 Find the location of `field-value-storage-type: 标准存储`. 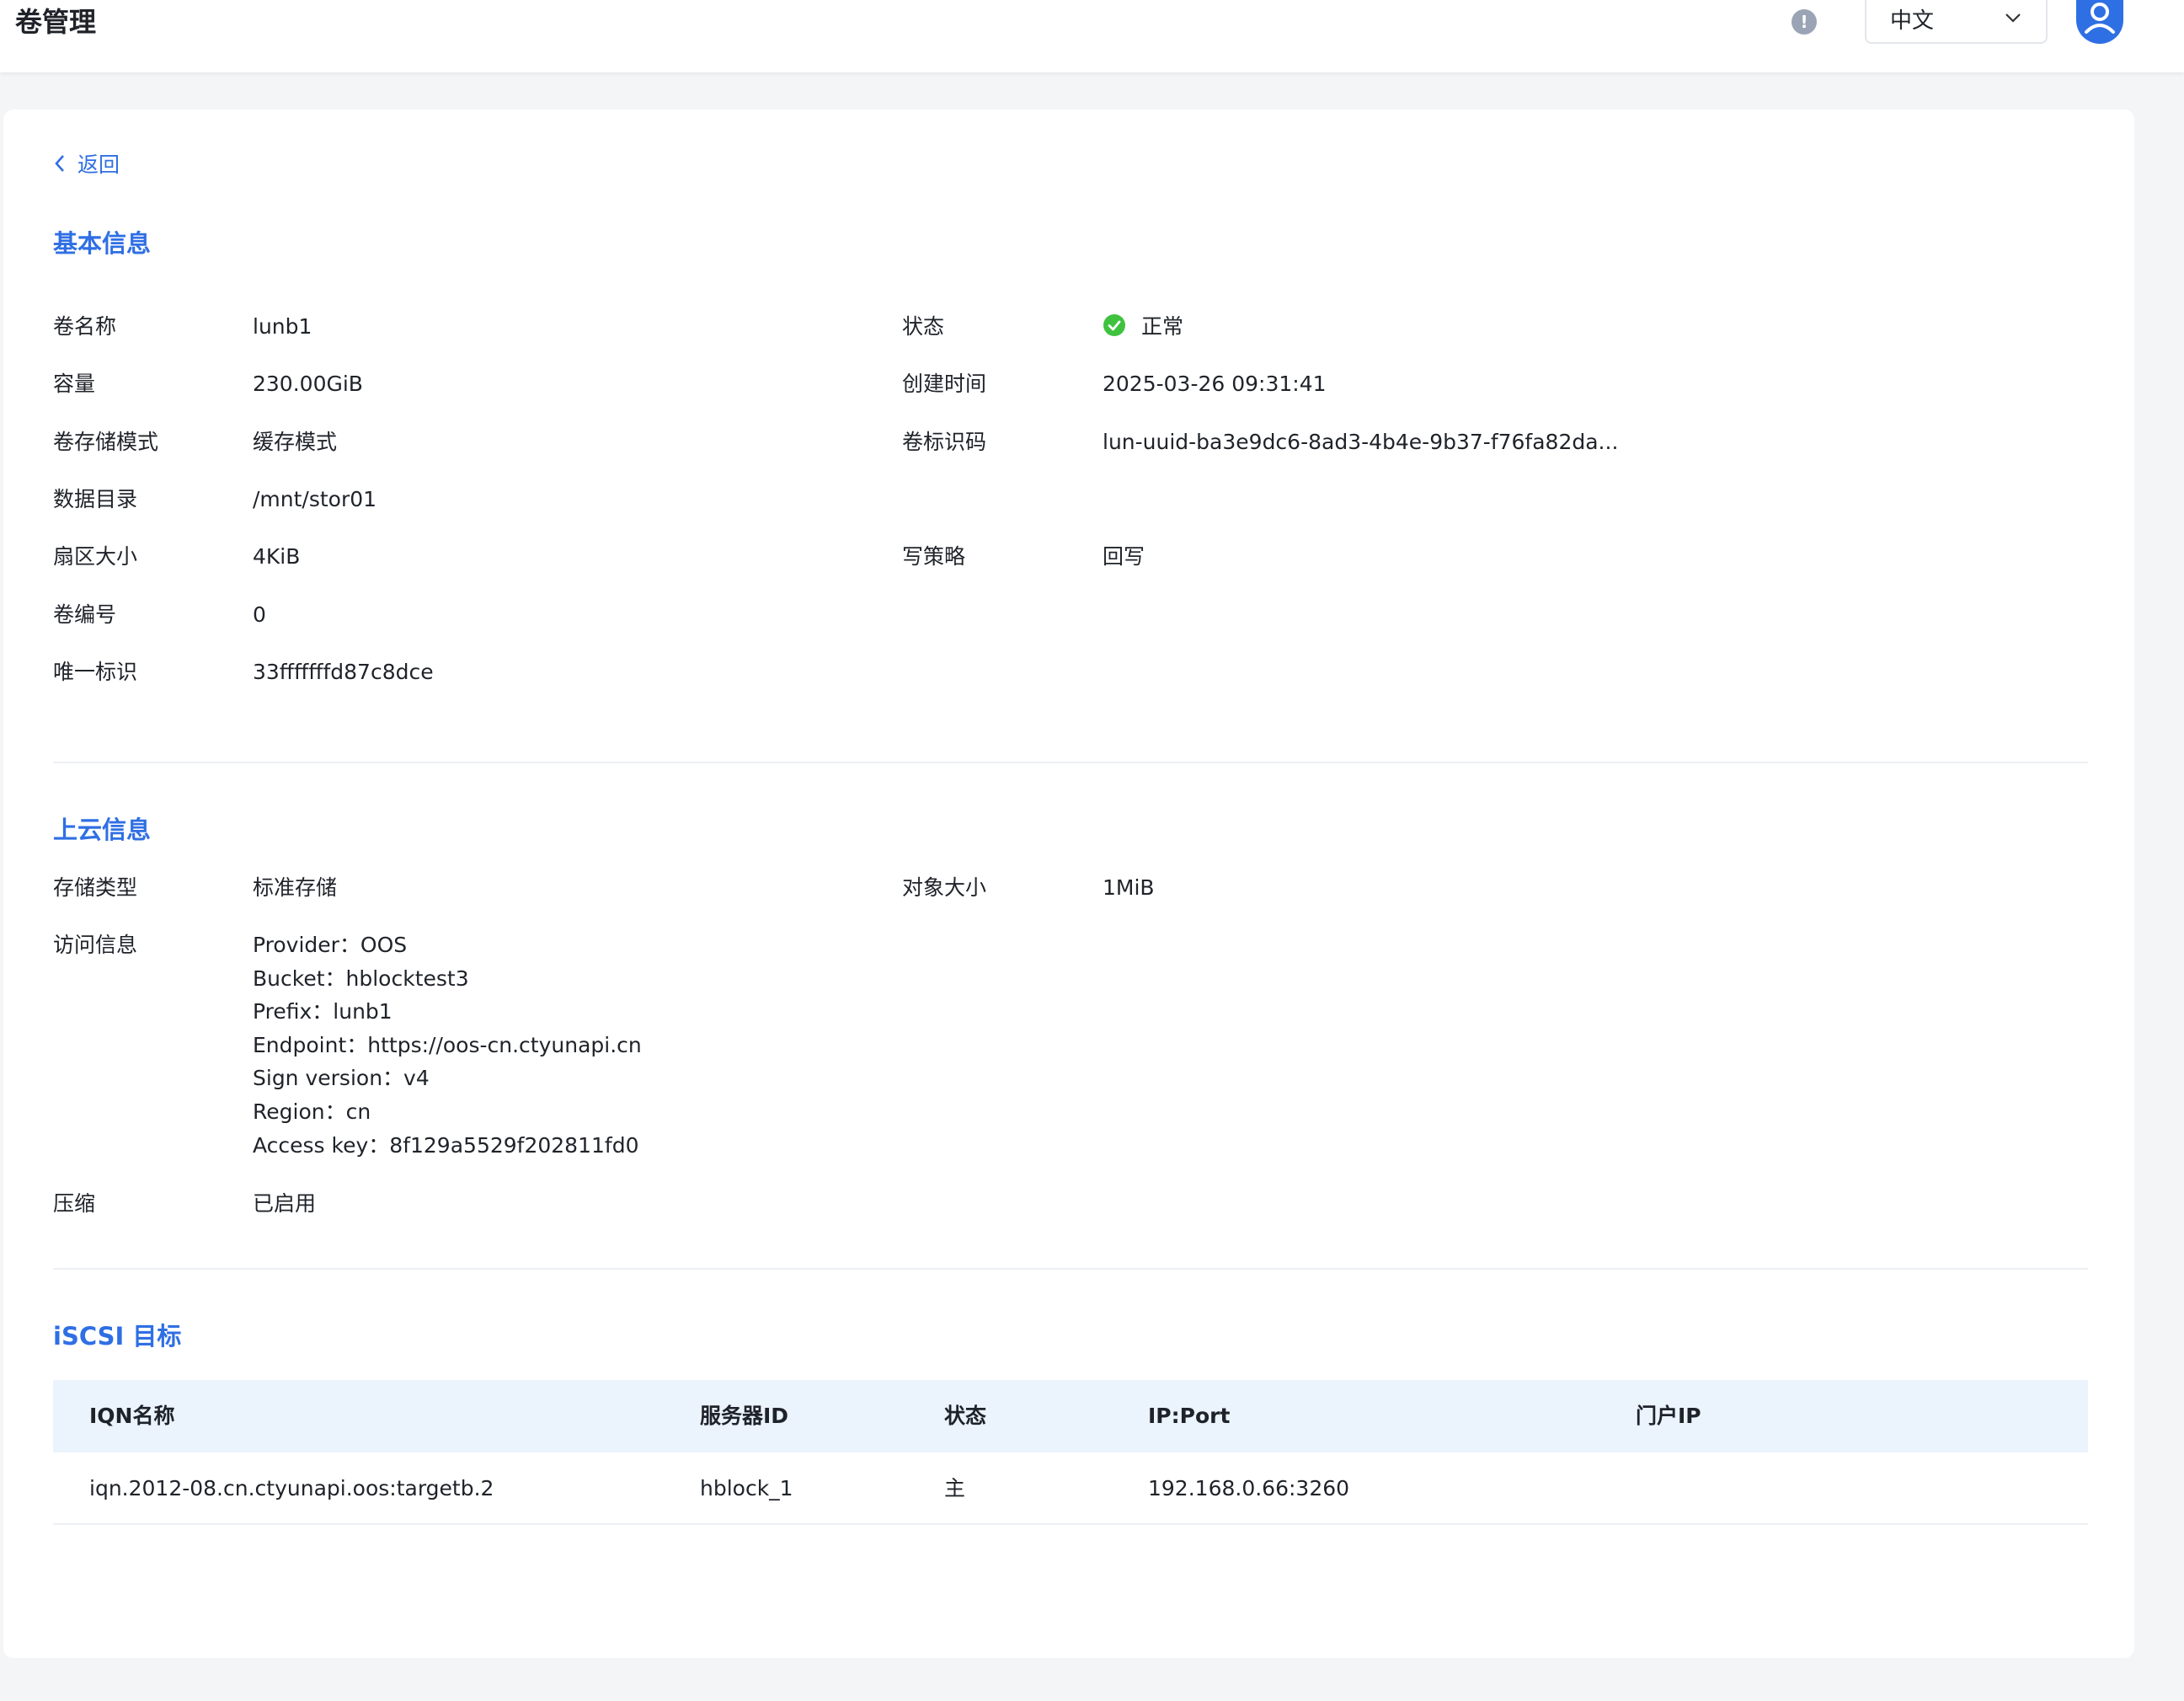

field-value-storage-type: 标准存储 is located at coordinates (295, 888).